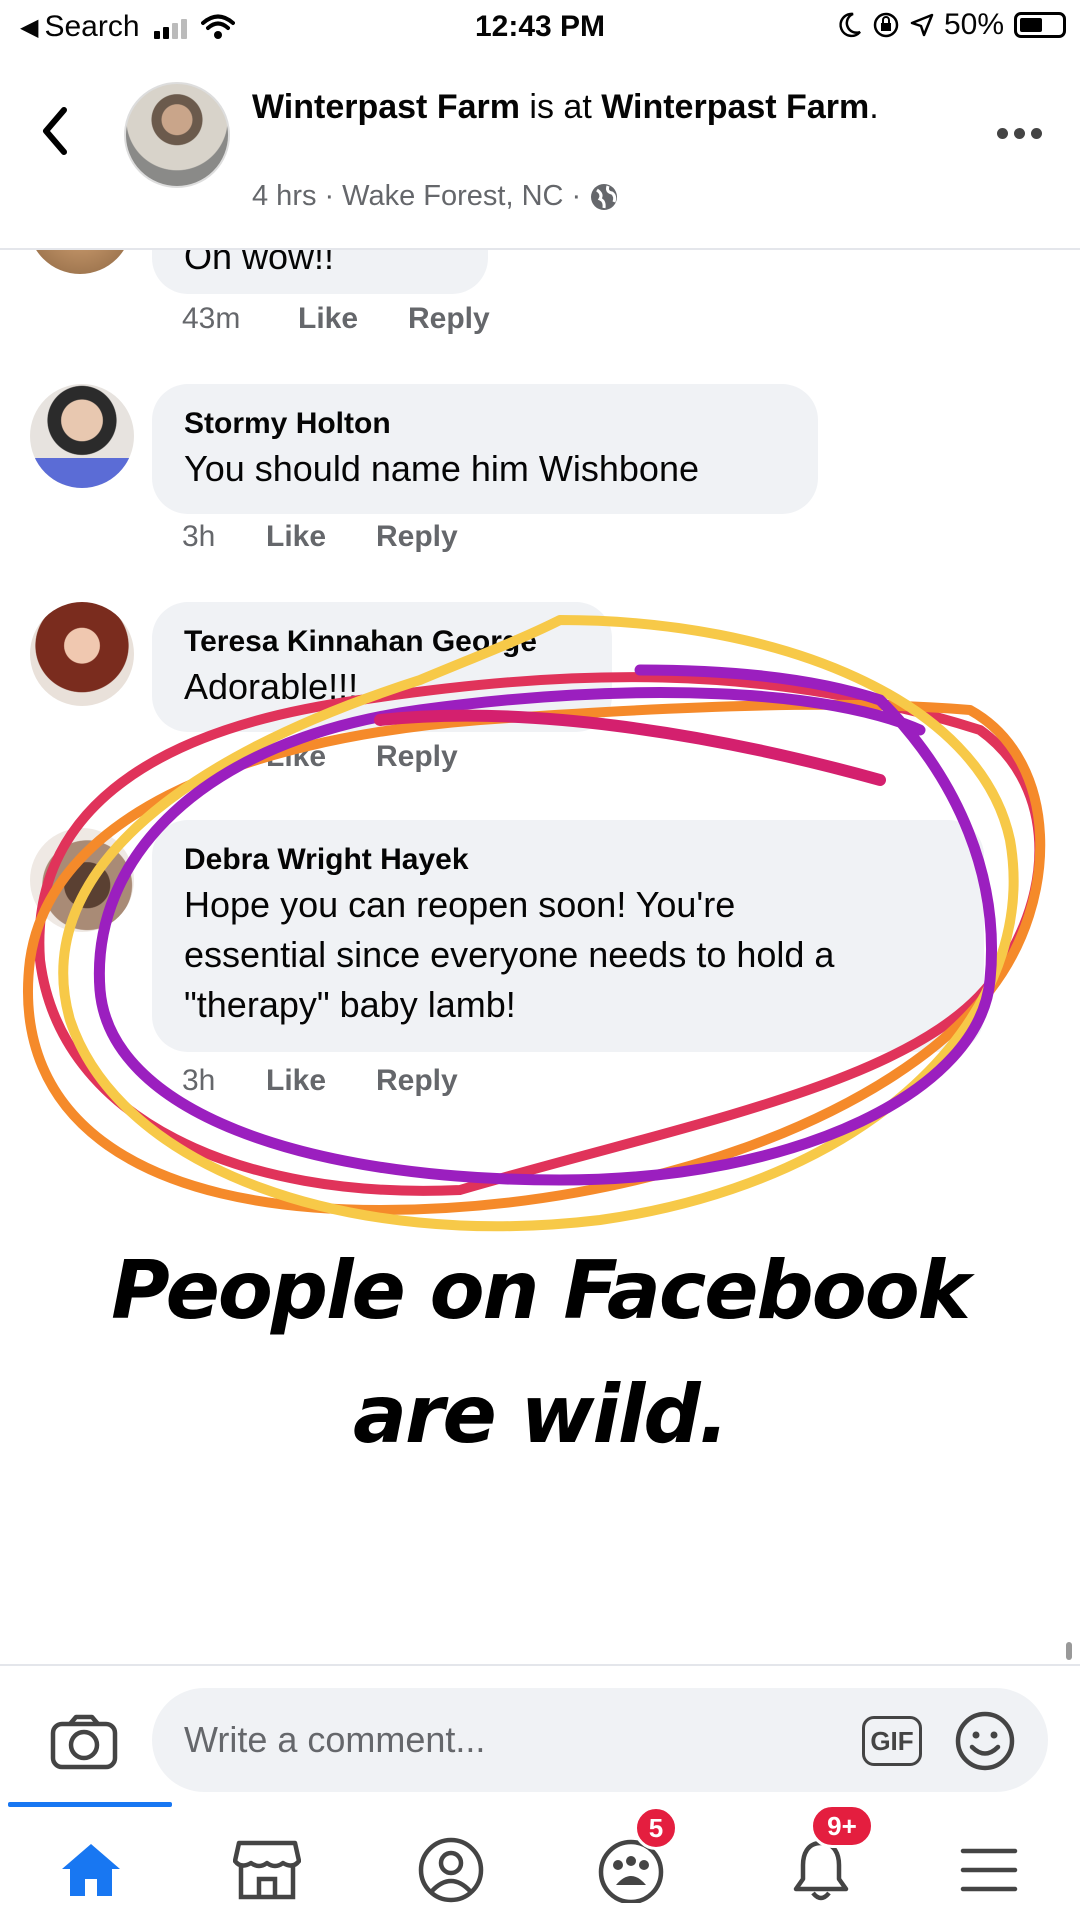 The width and height of the screenshot is (1080, 1920). Describe the element at coordinates (509, 954) in the screenshot. I see `comment-text-line: essential since everyone needs to hold a` at that location.